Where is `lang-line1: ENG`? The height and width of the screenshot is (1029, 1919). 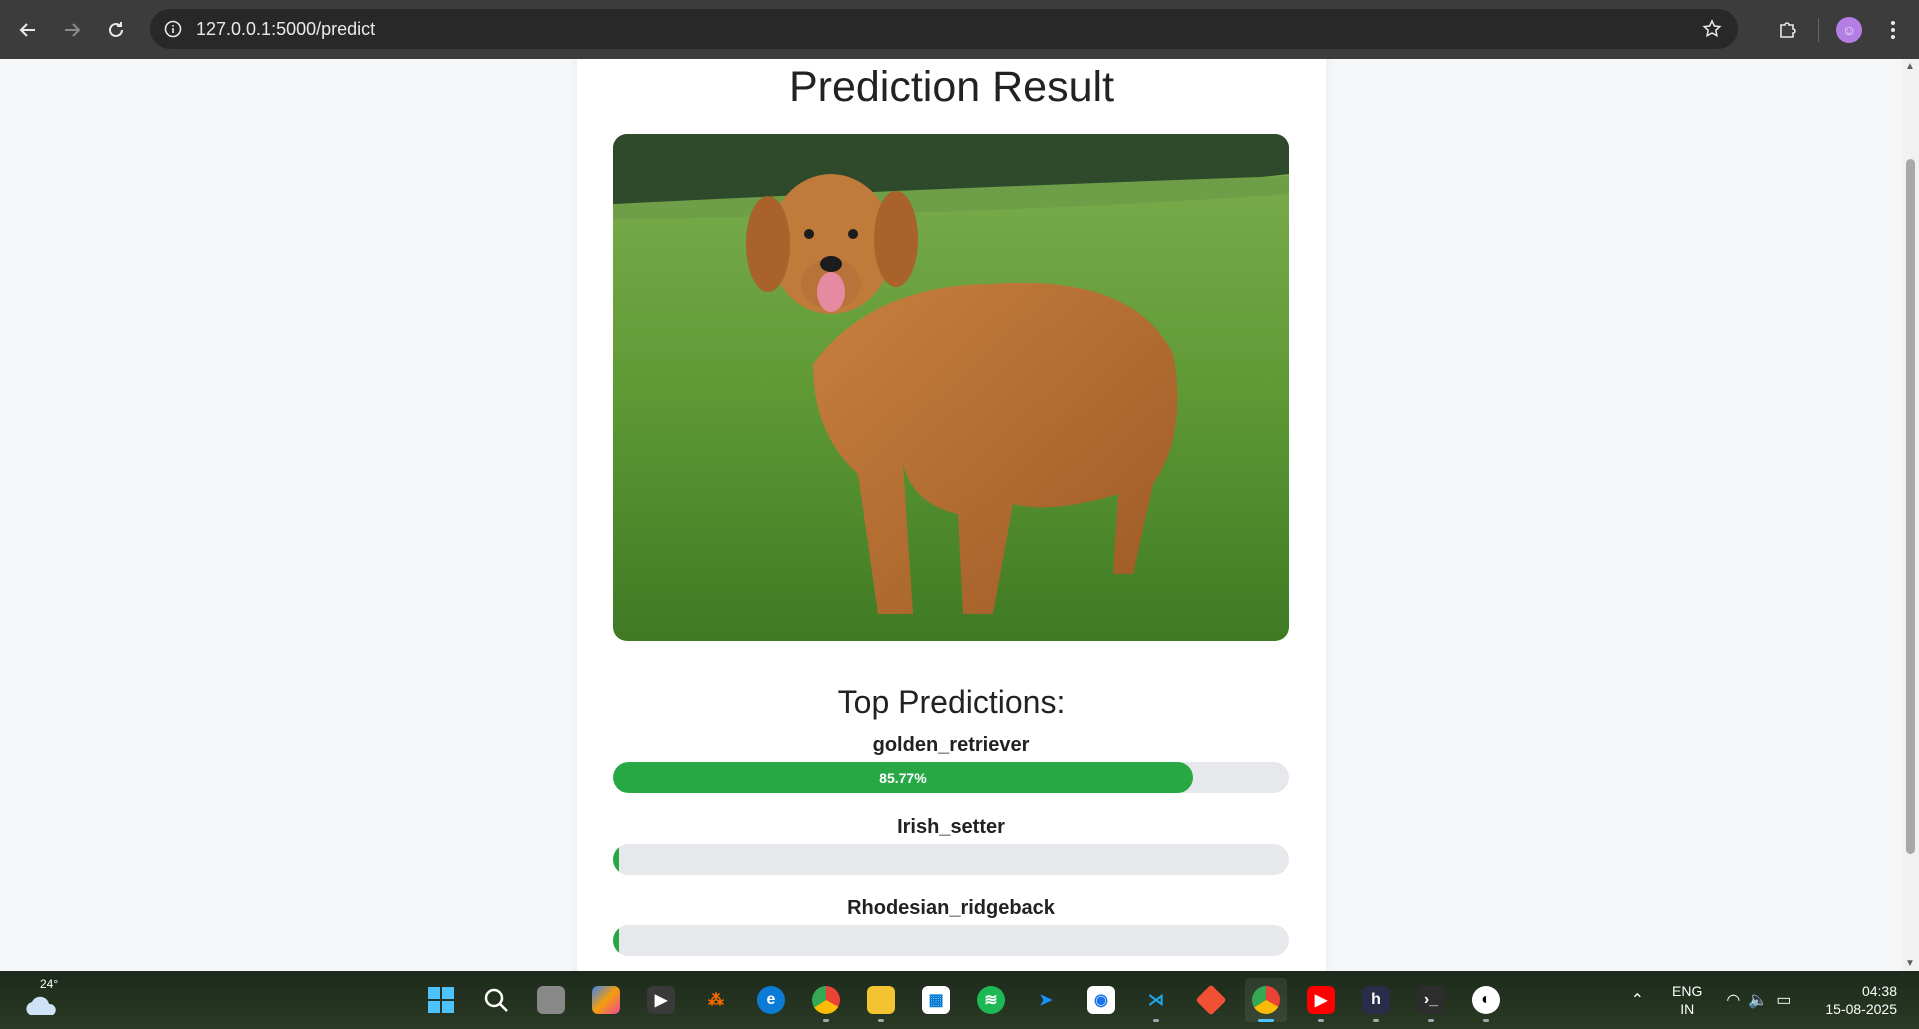 lang-line1: ENG is located at coordinates (1687, 991).